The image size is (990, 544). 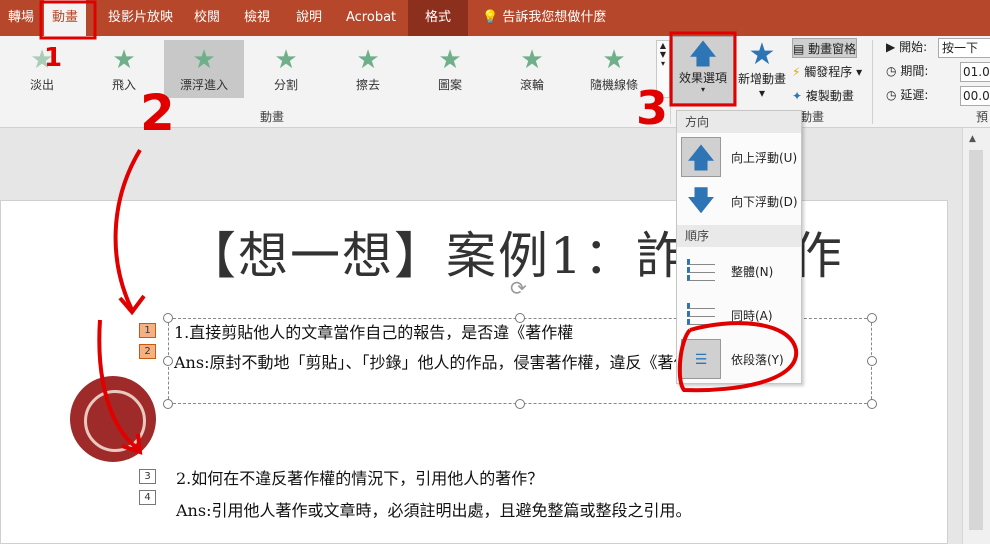 I want to click on trigger-button: ⚡ 觸發程序 ▾, so click(x=827, y=72).